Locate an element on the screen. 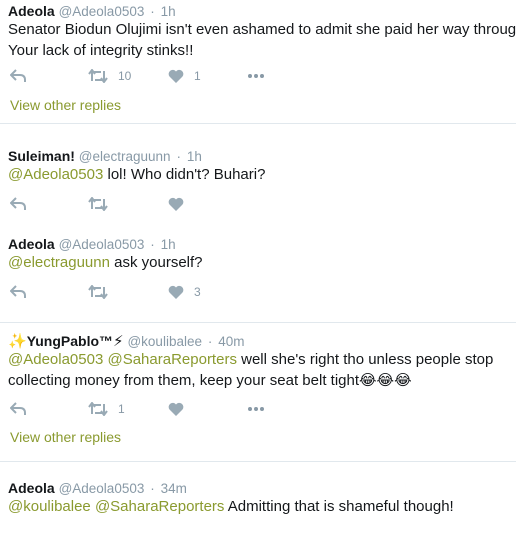 This screenshot has width=516, height=548. tweet-text: @Adeola0503 lol! Who didn't? Buhari? is located at coordinates (136, 174).